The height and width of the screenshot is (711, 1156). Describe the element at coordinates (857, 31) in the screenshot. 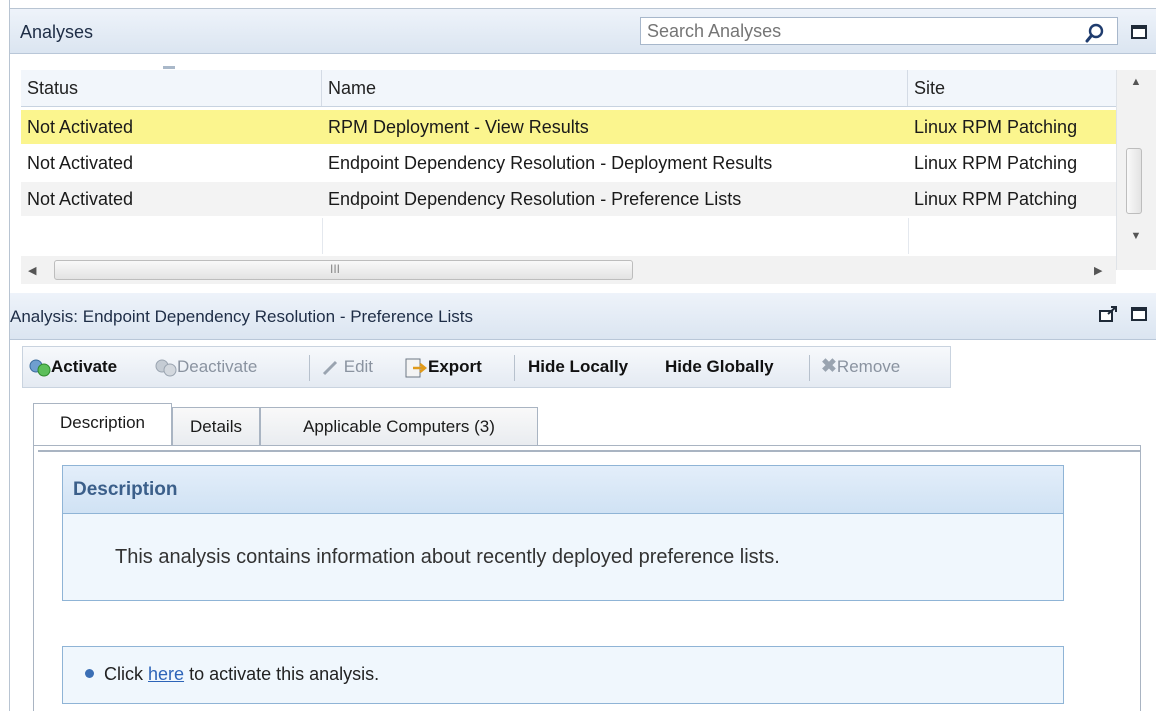

I see `search-input` at that location.